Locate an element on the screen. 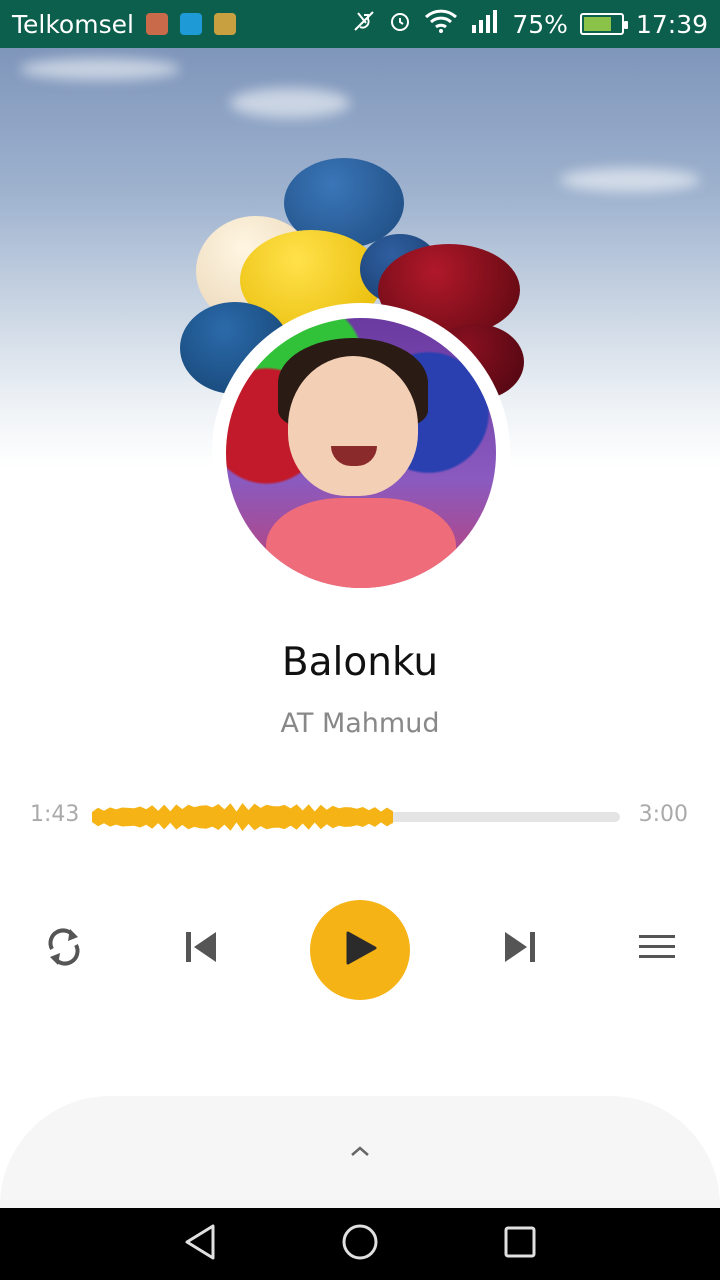 The height and width of the screenshot is (1280, 720). previous-button is located at coordinates (200, 949).